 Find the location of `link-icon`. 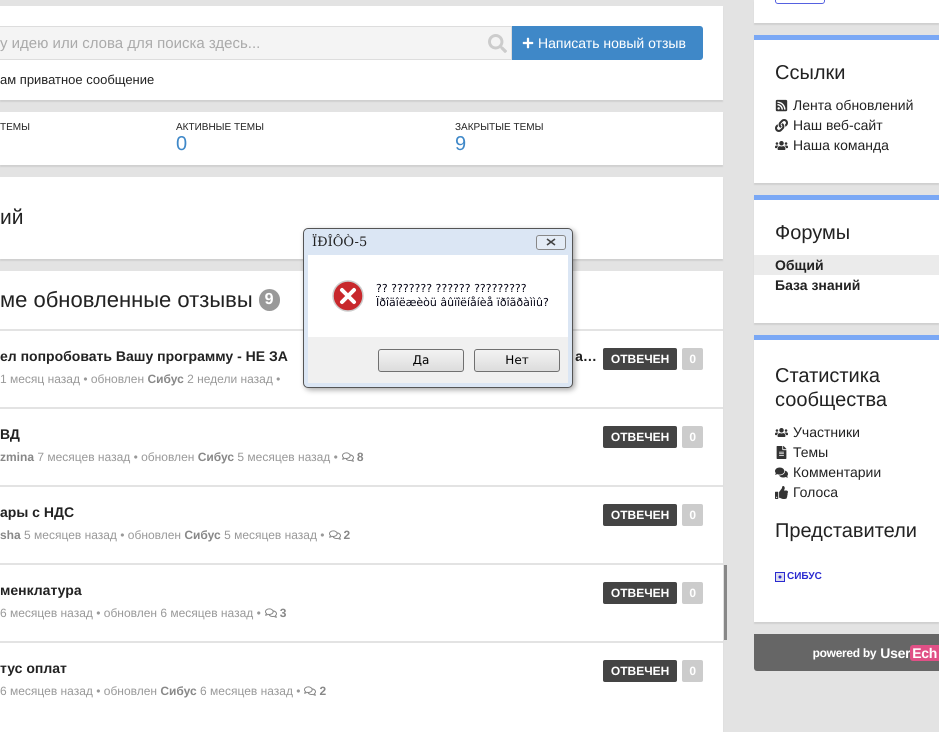

link-icon is located at coordinates (781, 125).